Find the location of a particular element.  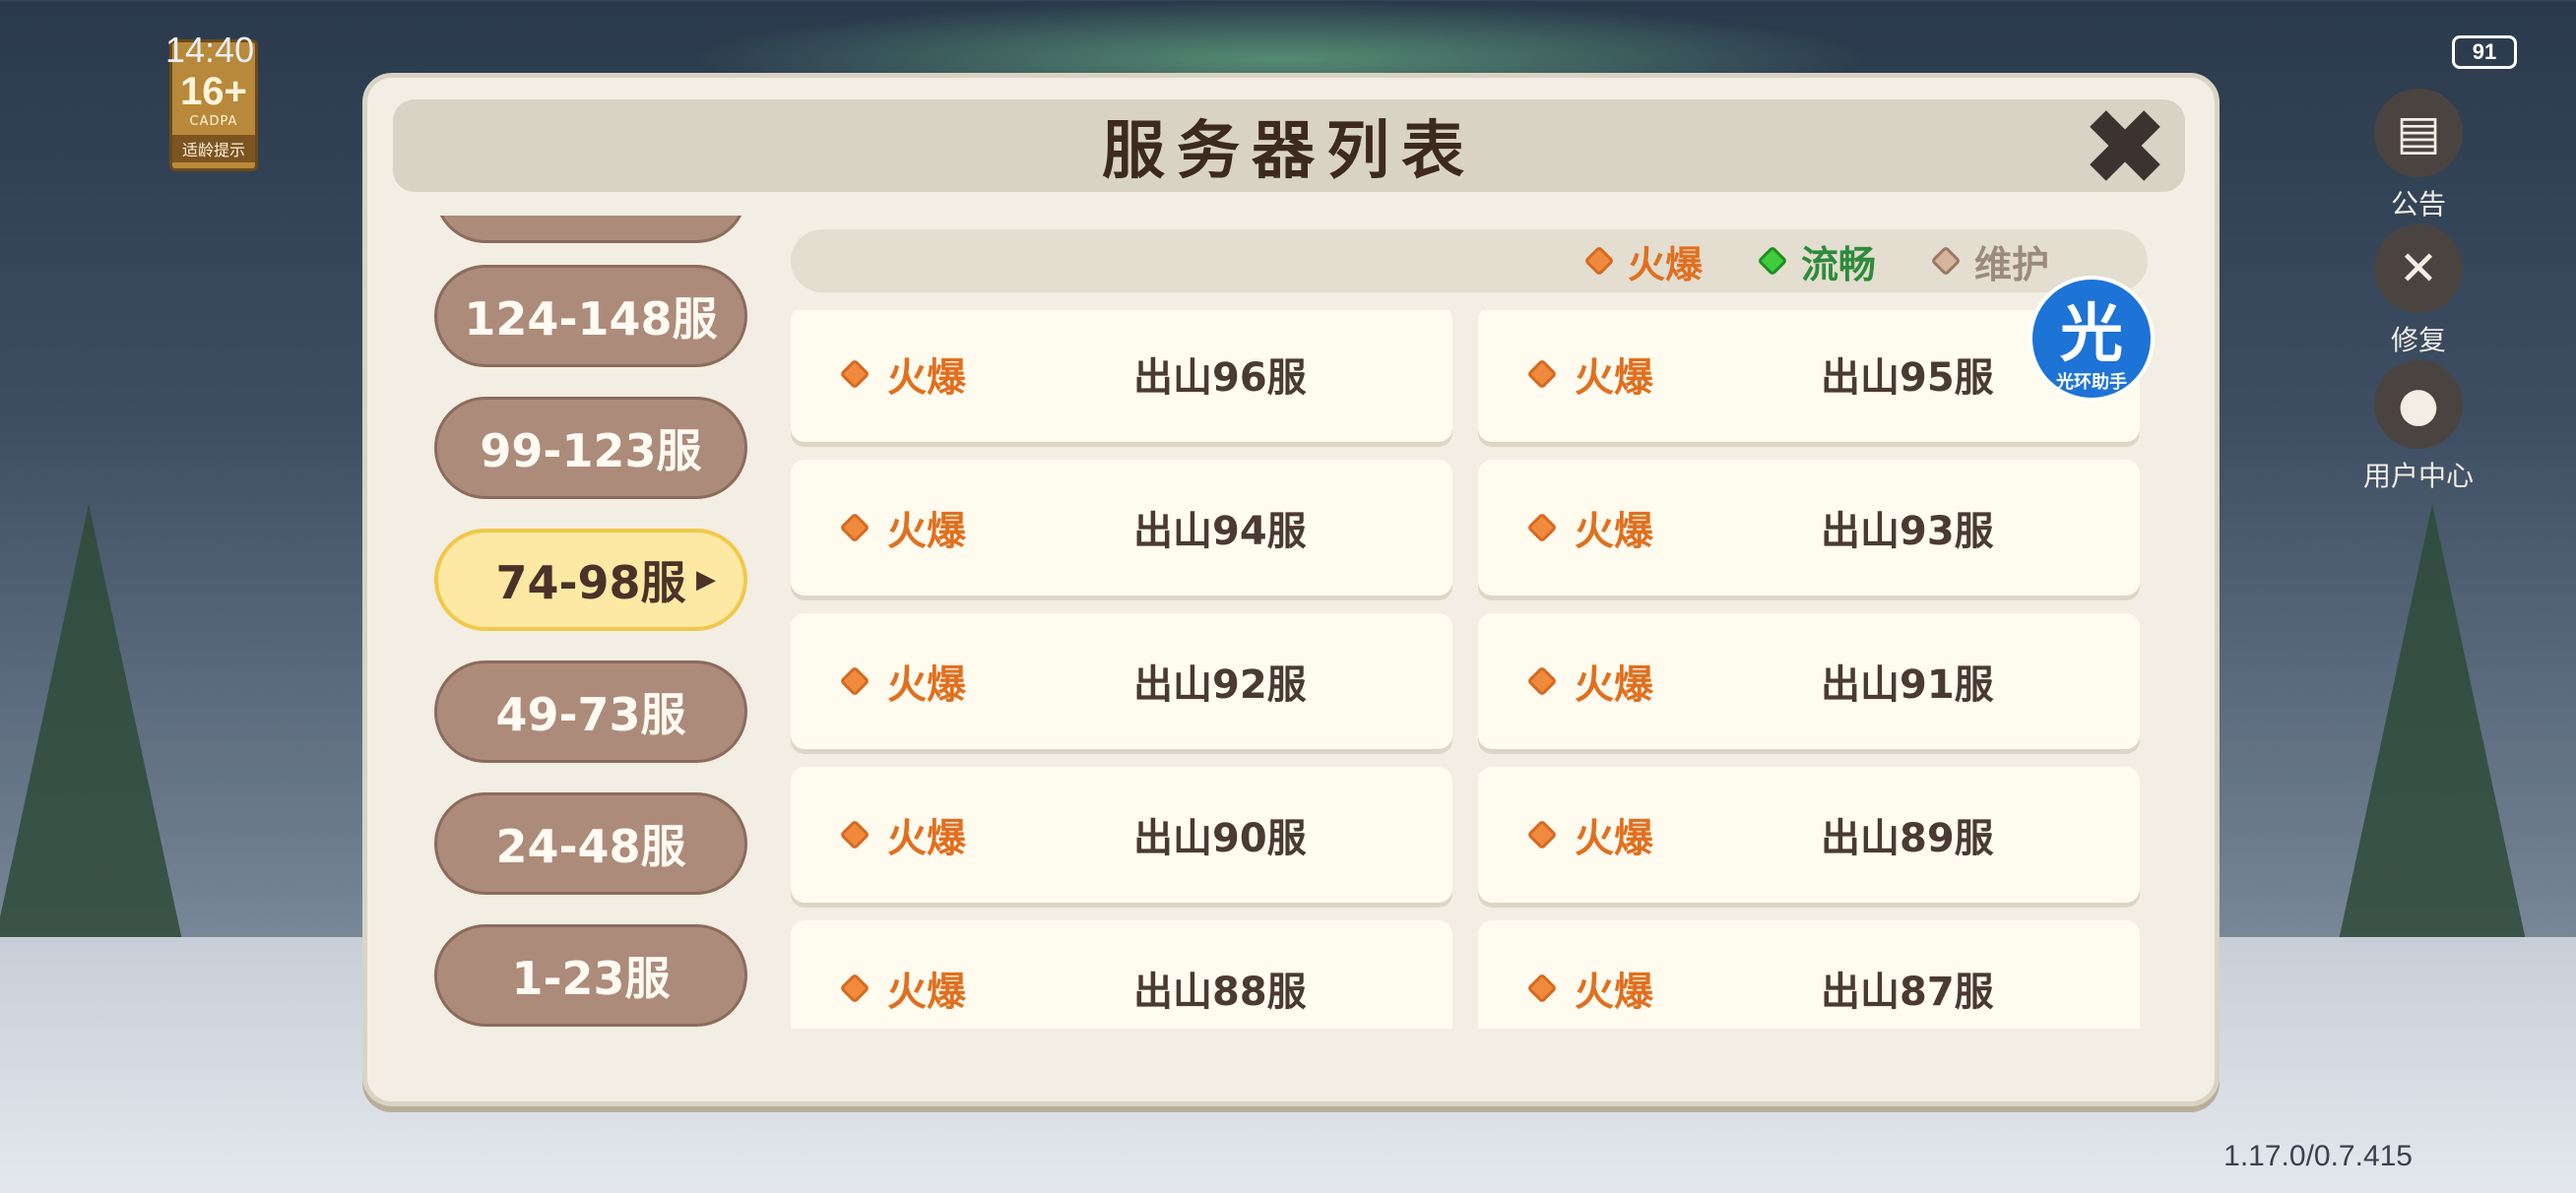

repair-button: ✕ 修复 is located at coordinates (2418, 291).